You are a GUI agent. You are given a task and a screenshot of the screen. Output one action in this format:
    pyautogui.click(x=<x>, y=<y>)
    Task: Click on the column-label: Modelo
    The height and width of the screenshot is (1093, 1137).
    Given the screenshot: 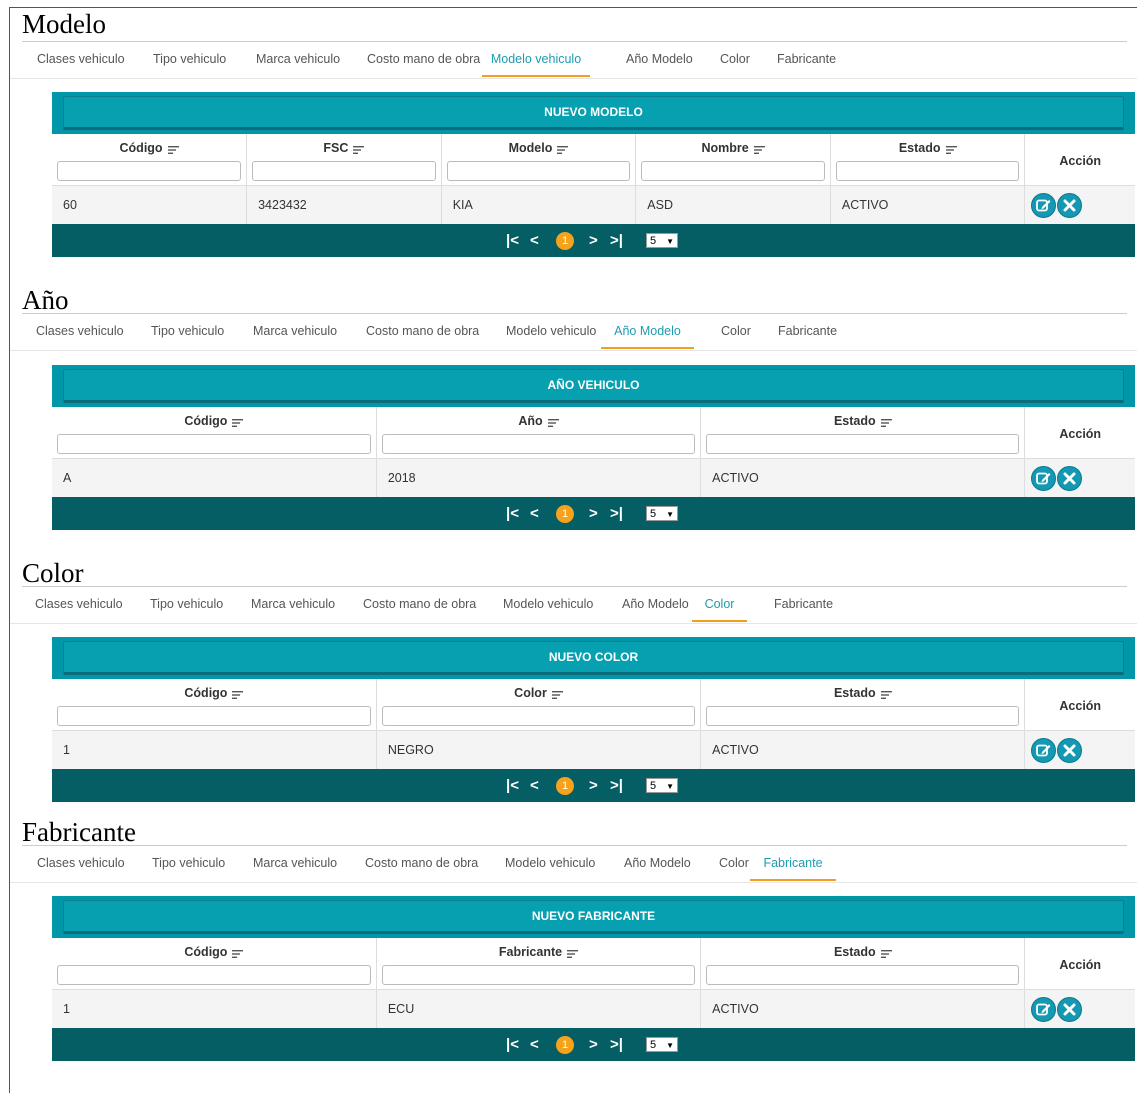 What is the action you would take?
    pyautogui.click(x=531, y=148)
    